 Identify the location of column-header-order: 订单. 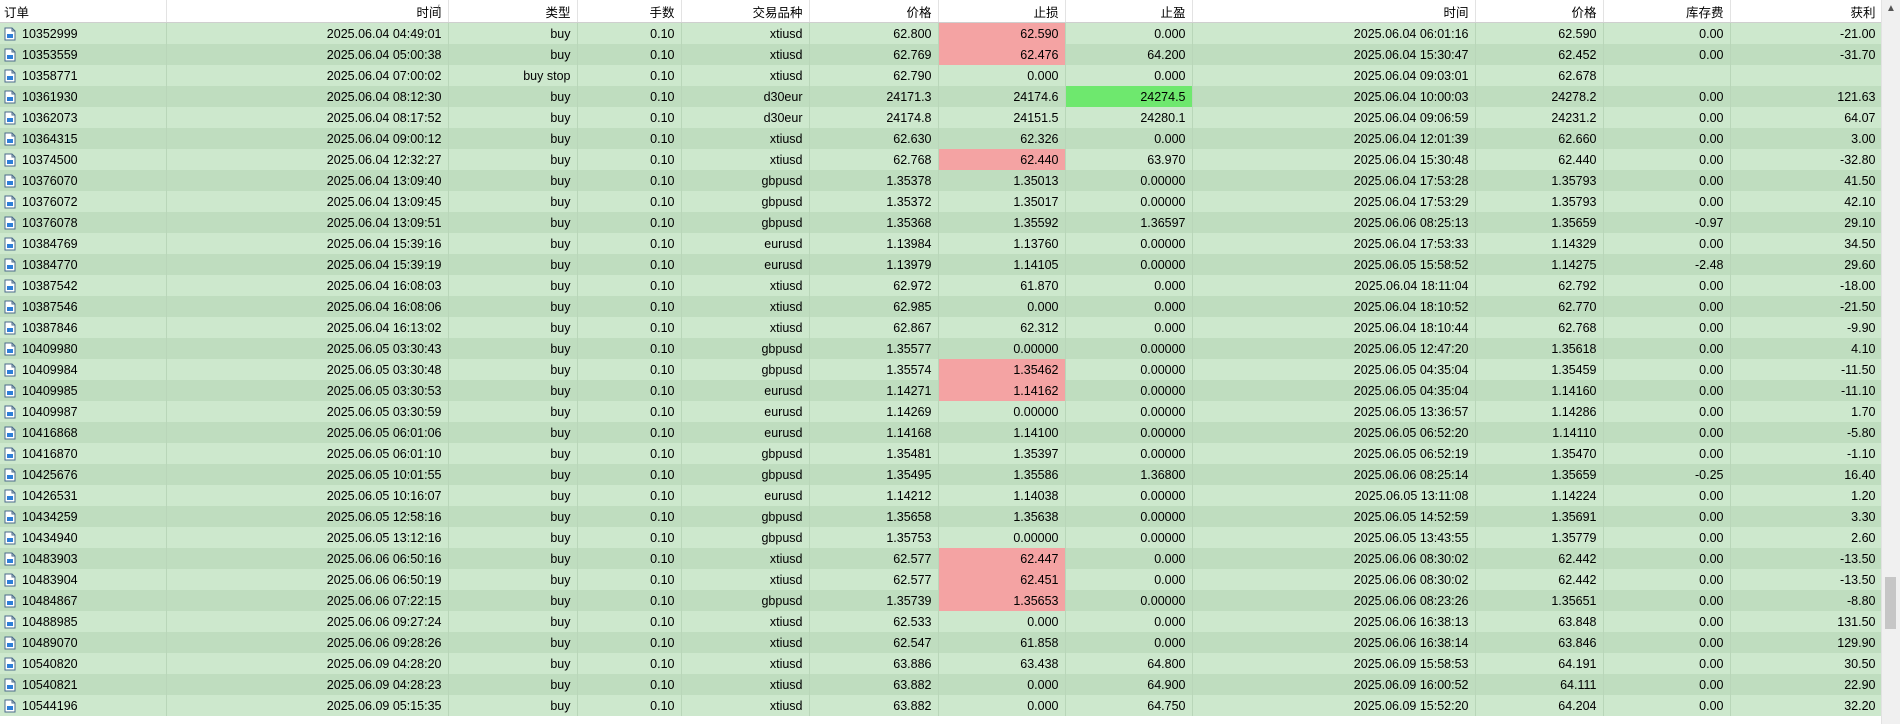
(83, 11).